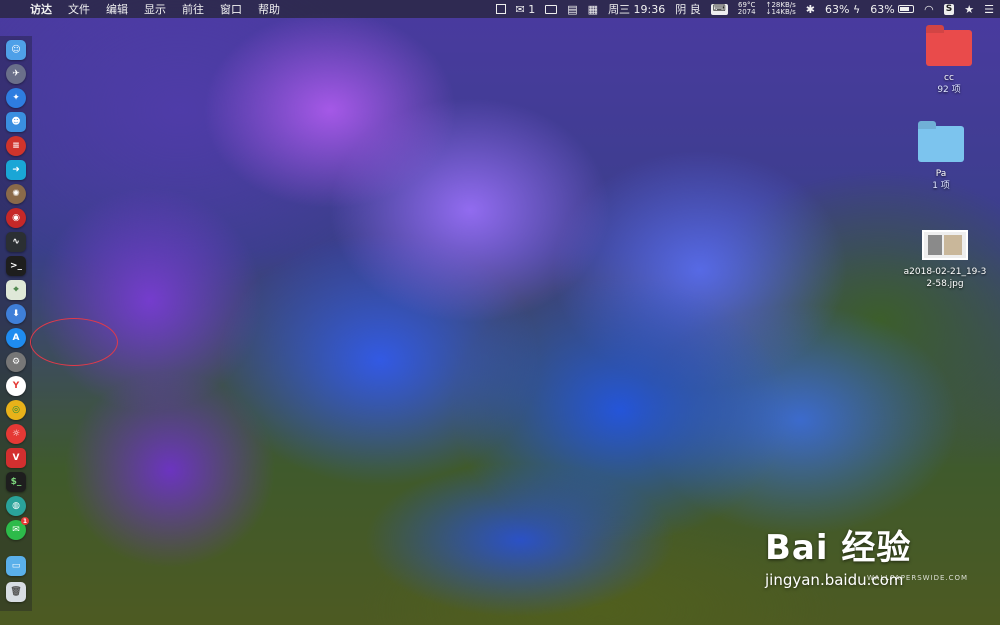 This screenshot has height=625, width=1000. I want to click on temperature-stat: 69°C 2074, so click(747, 9).